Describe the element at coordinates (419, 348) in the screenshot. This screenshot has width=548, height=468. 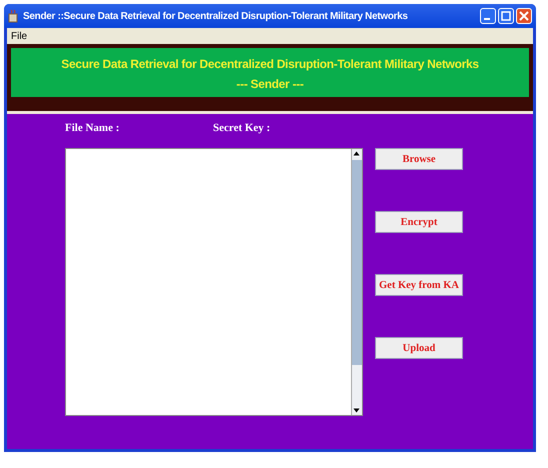
I see `action-button: Upload` at that location.